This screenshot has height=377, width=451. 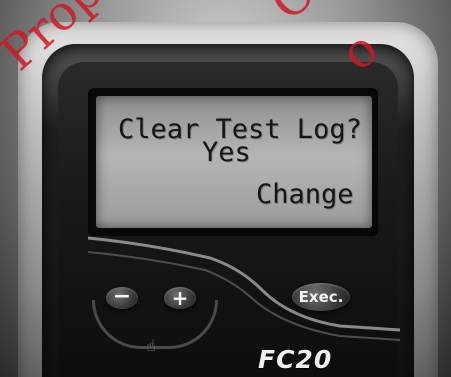 I want to click on minus-button: −, so click(x=122, y=297).